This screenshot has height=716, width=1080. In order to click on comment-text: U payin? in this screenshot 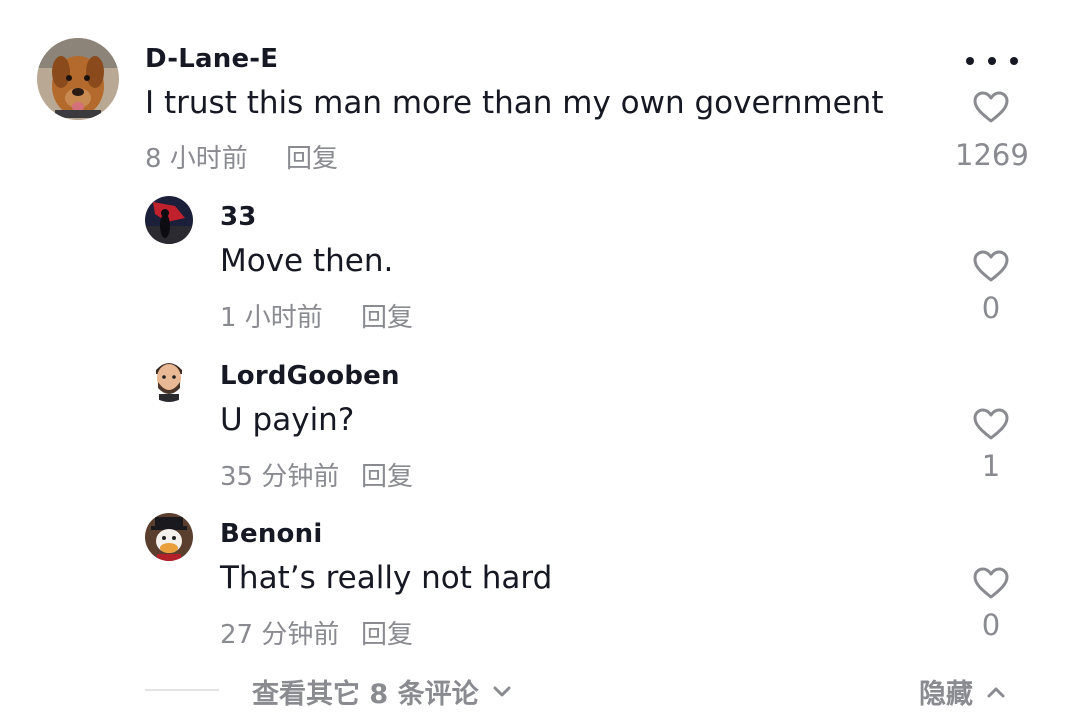, I will do `click(287, 420)`.